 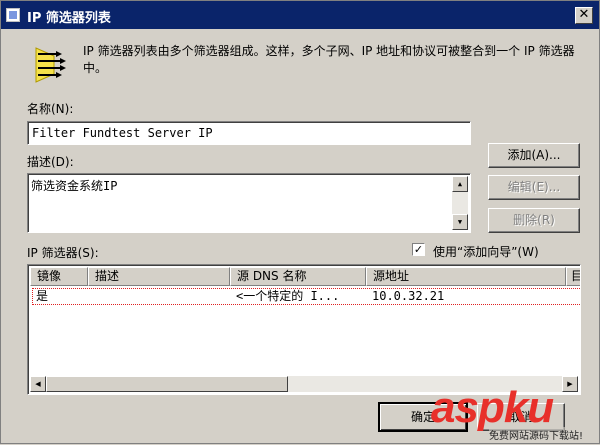 What do you see at coordinates (159, 276) in the screenshot?
I see `column-header-description: 描述` at bounding box center [159, 276].